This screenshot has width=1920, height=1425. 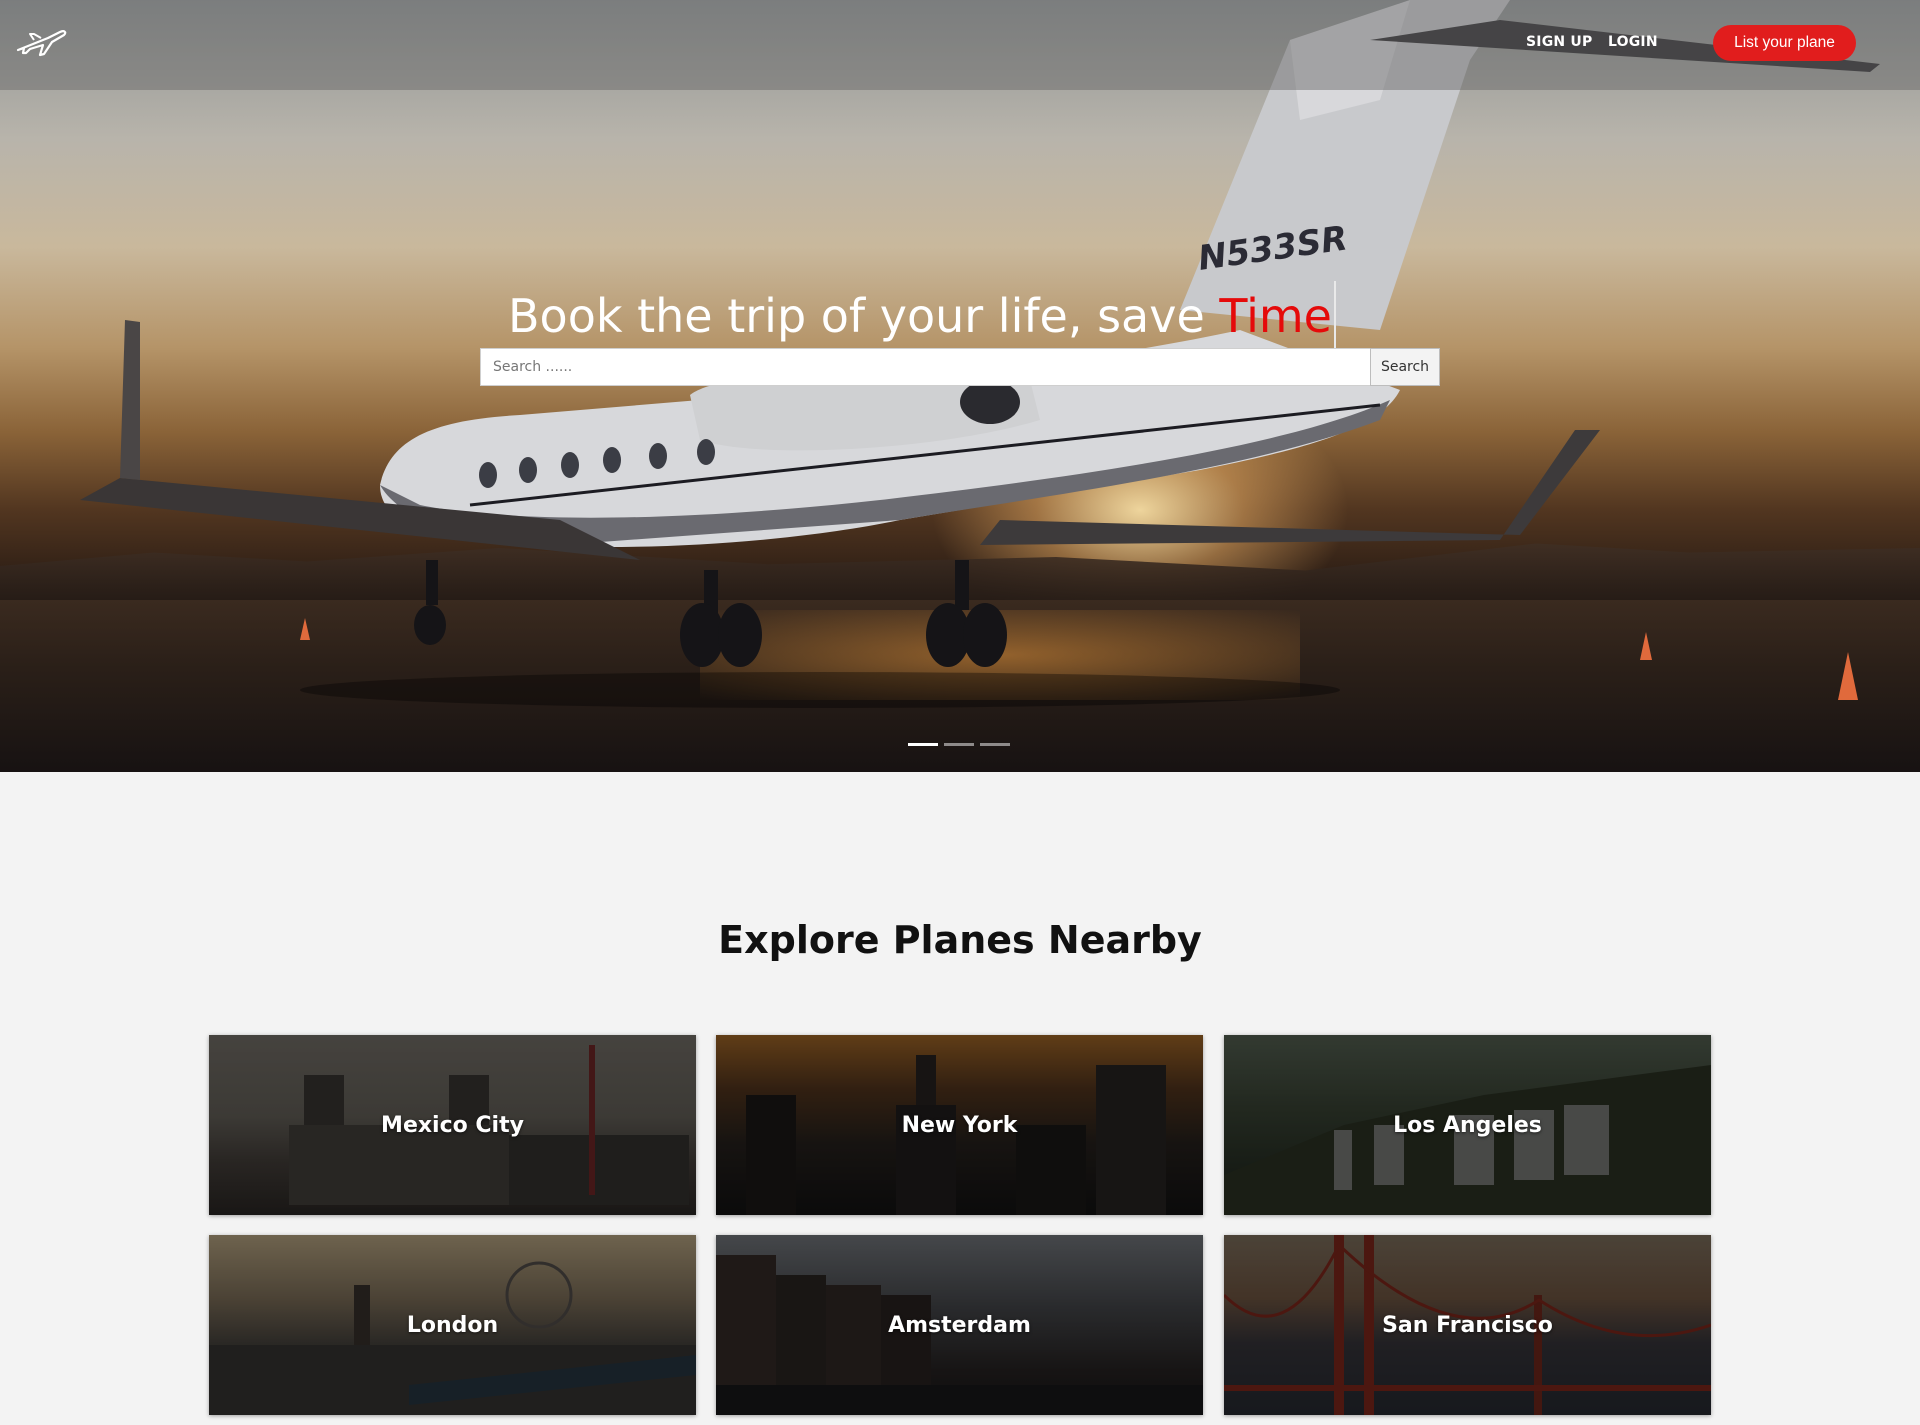 What do you see at coordinates (960, 940) in the screenshot?
I see `section-title: Explore Planes Nearby` at bounding box center [960, 940].